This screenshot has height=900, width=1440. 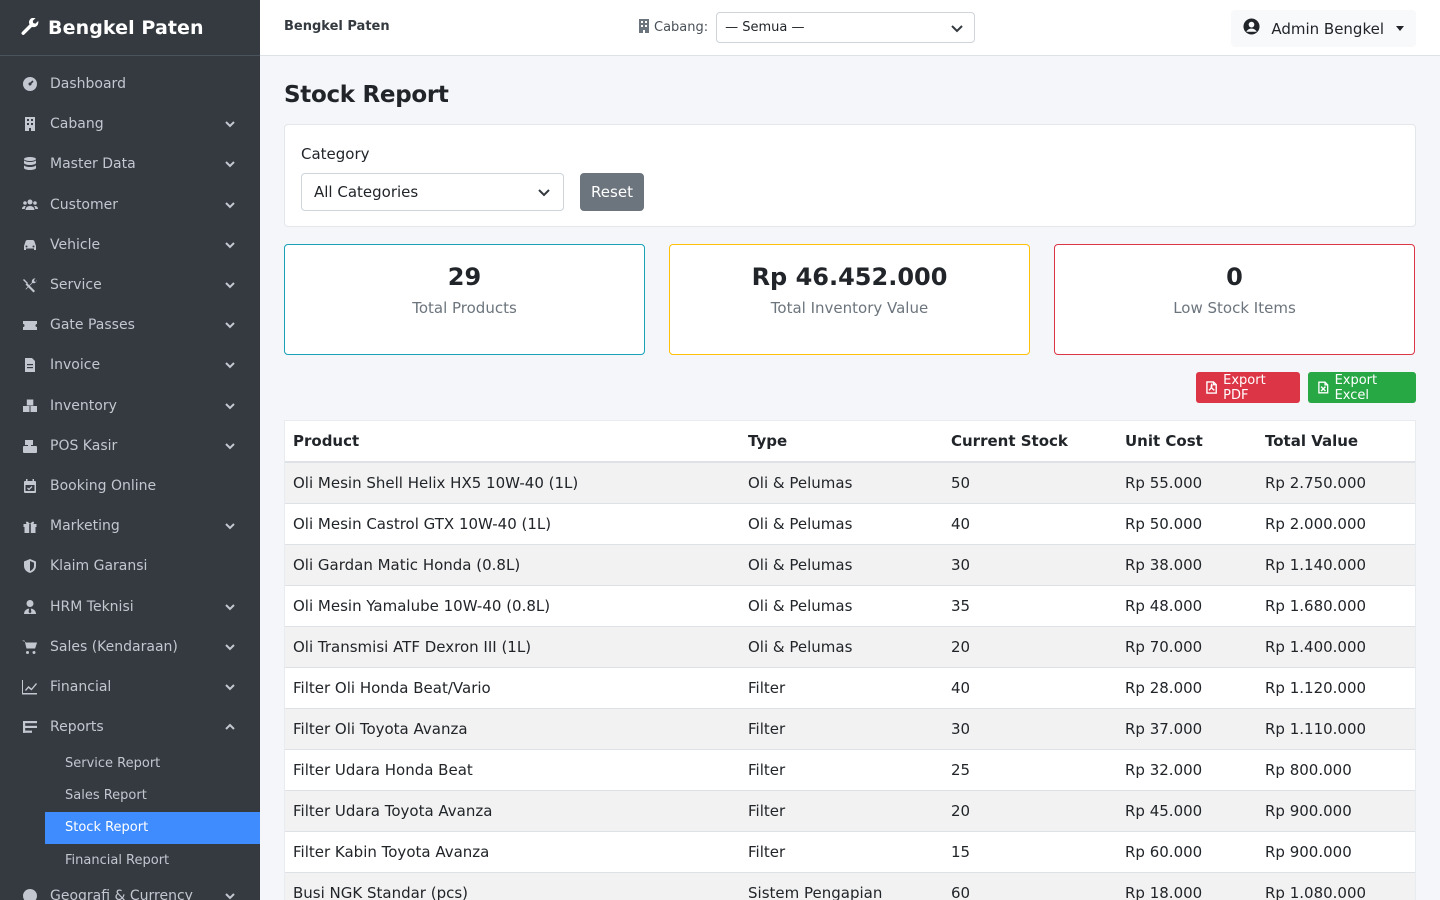 What do you see at coordinates (85, 526) in the screenshot?
I see `sidebar-item-label: Marketing` at bounding box center [85, 526].